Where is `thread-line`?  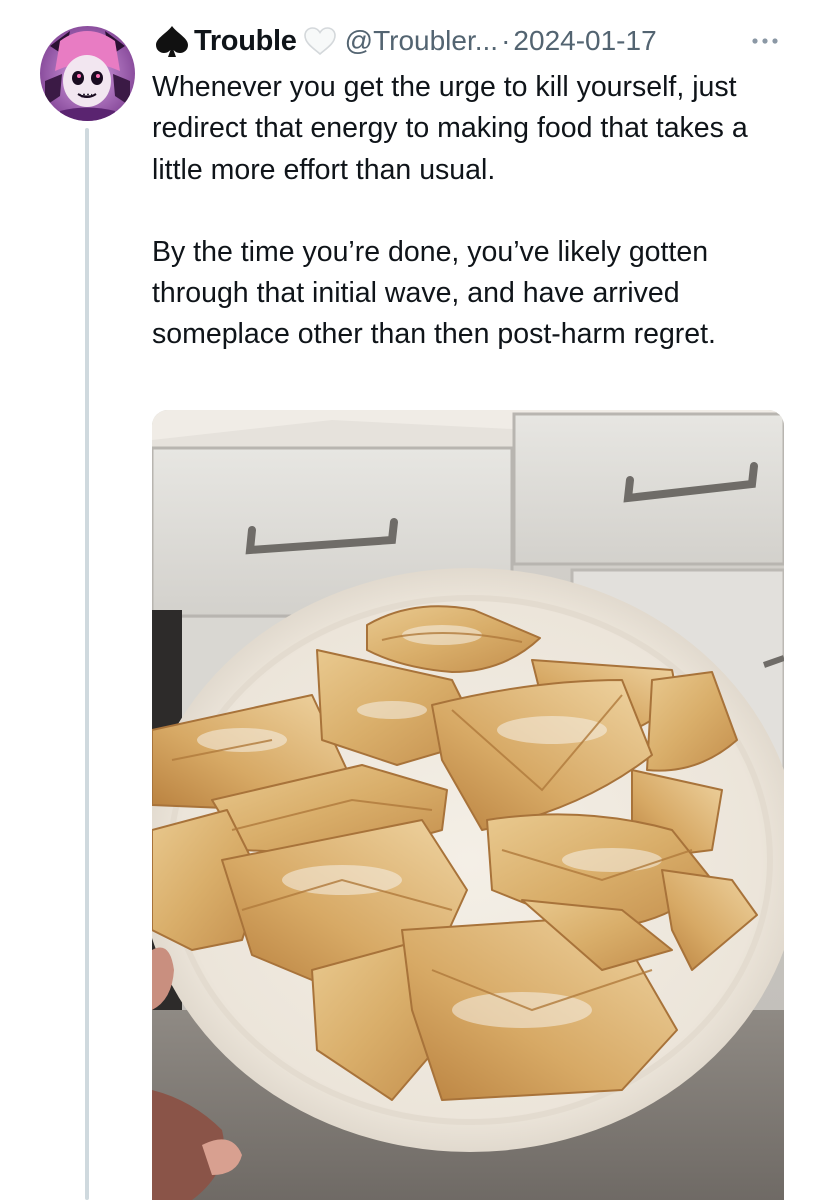
thread-line is located at coordinates (87, 664).